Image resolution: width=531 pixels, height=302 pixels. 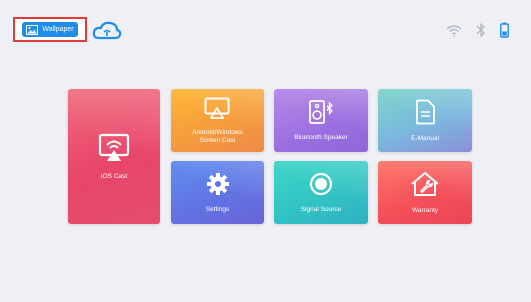 I want to click on tile-android-windows-screen-cast: Android/Windows Screen Cast, so click(x=217, y=120).